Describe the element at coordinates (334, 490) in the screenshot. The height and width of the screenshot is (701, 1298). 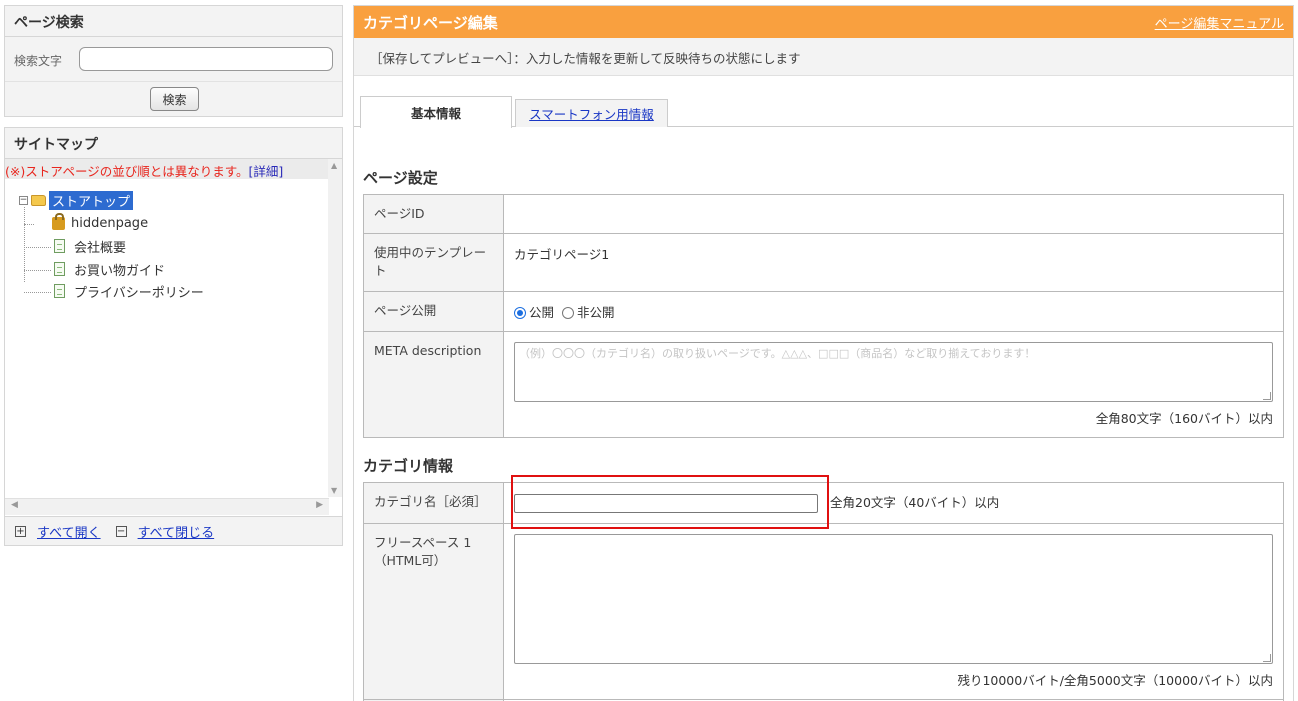
I see `scroll-down-icon: ▼` at that location.